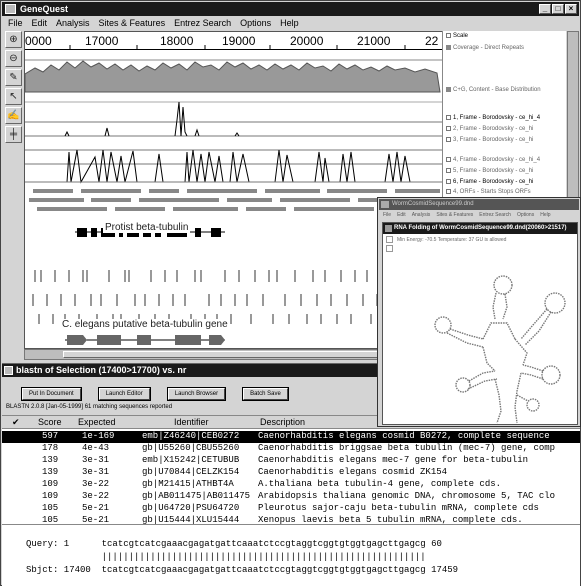  Describe the element at coordinates (545, 215) in the screenshot. I see `rna-menu-help: Help` at that location.